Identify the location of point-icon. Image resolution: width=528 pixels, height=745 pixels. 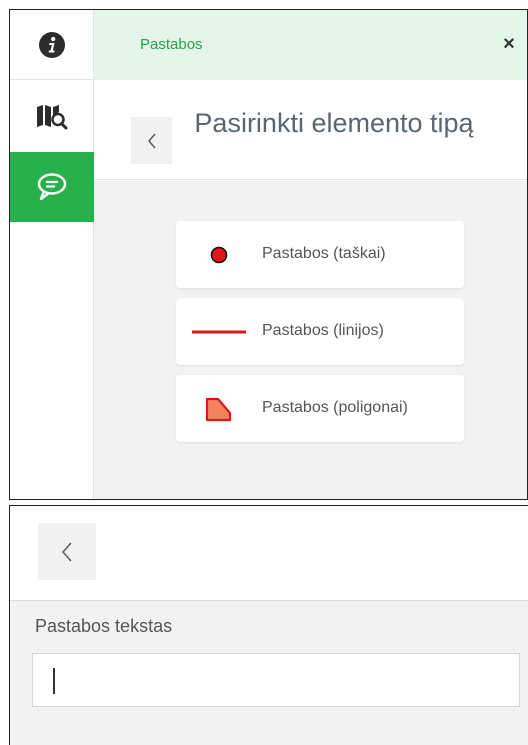
(219, 254).